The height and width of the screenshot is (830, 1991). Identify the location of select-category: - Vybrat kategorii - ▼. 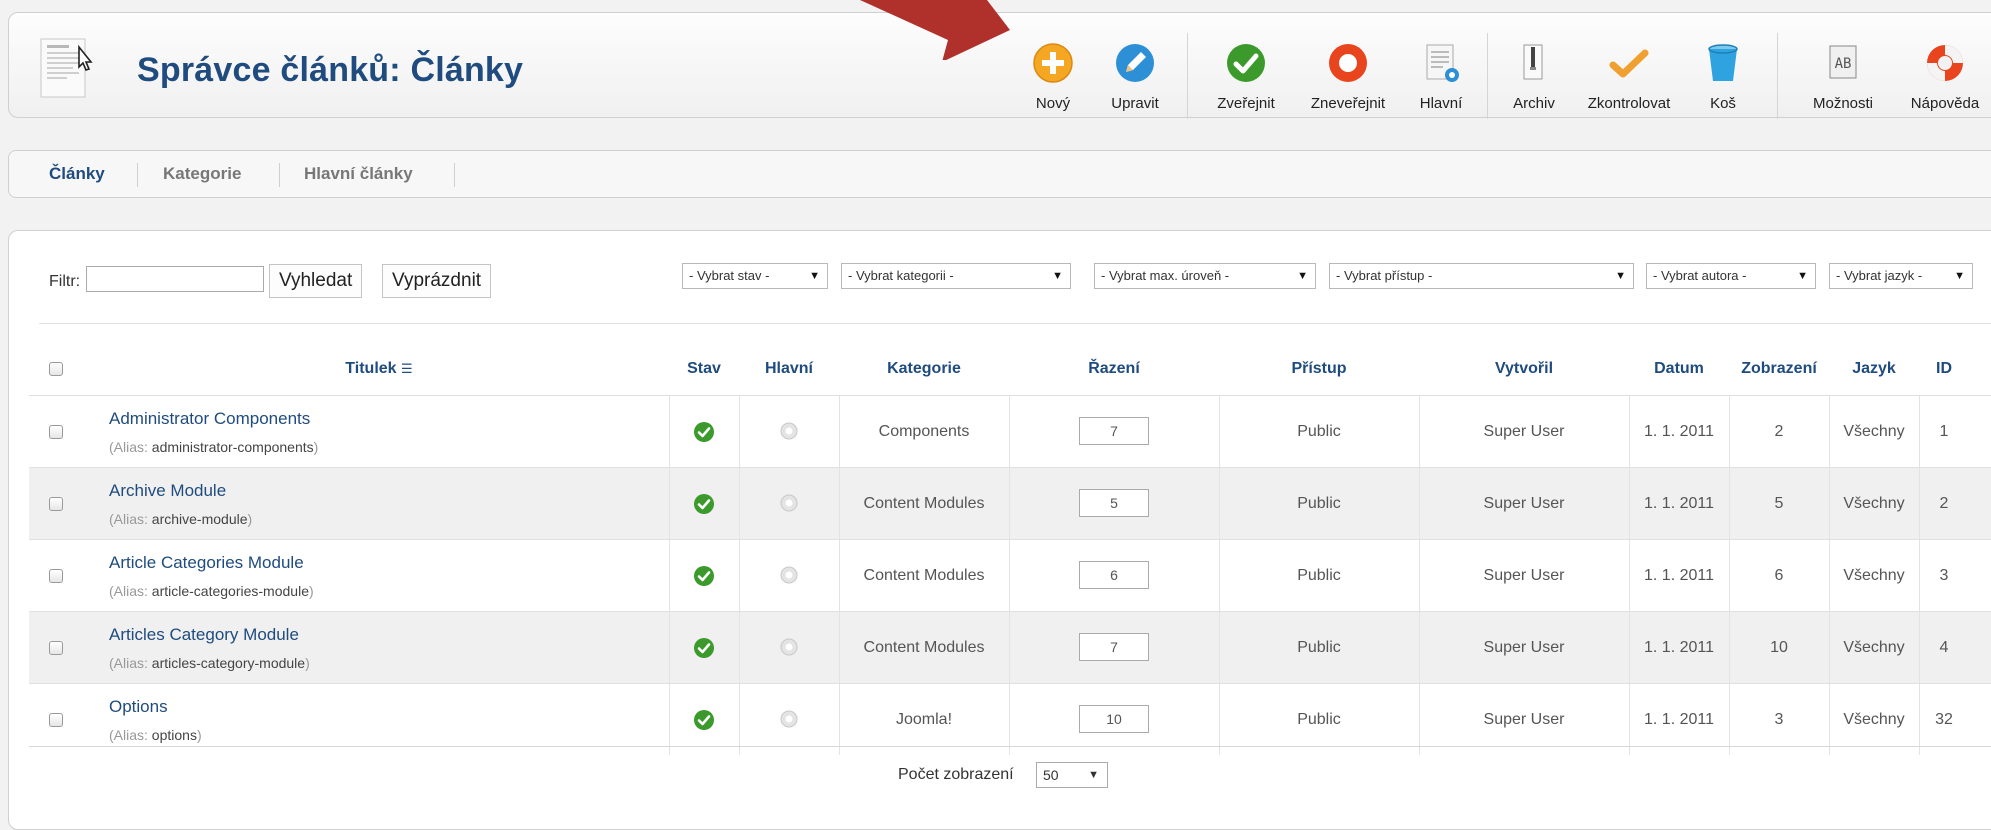
(956, 276).